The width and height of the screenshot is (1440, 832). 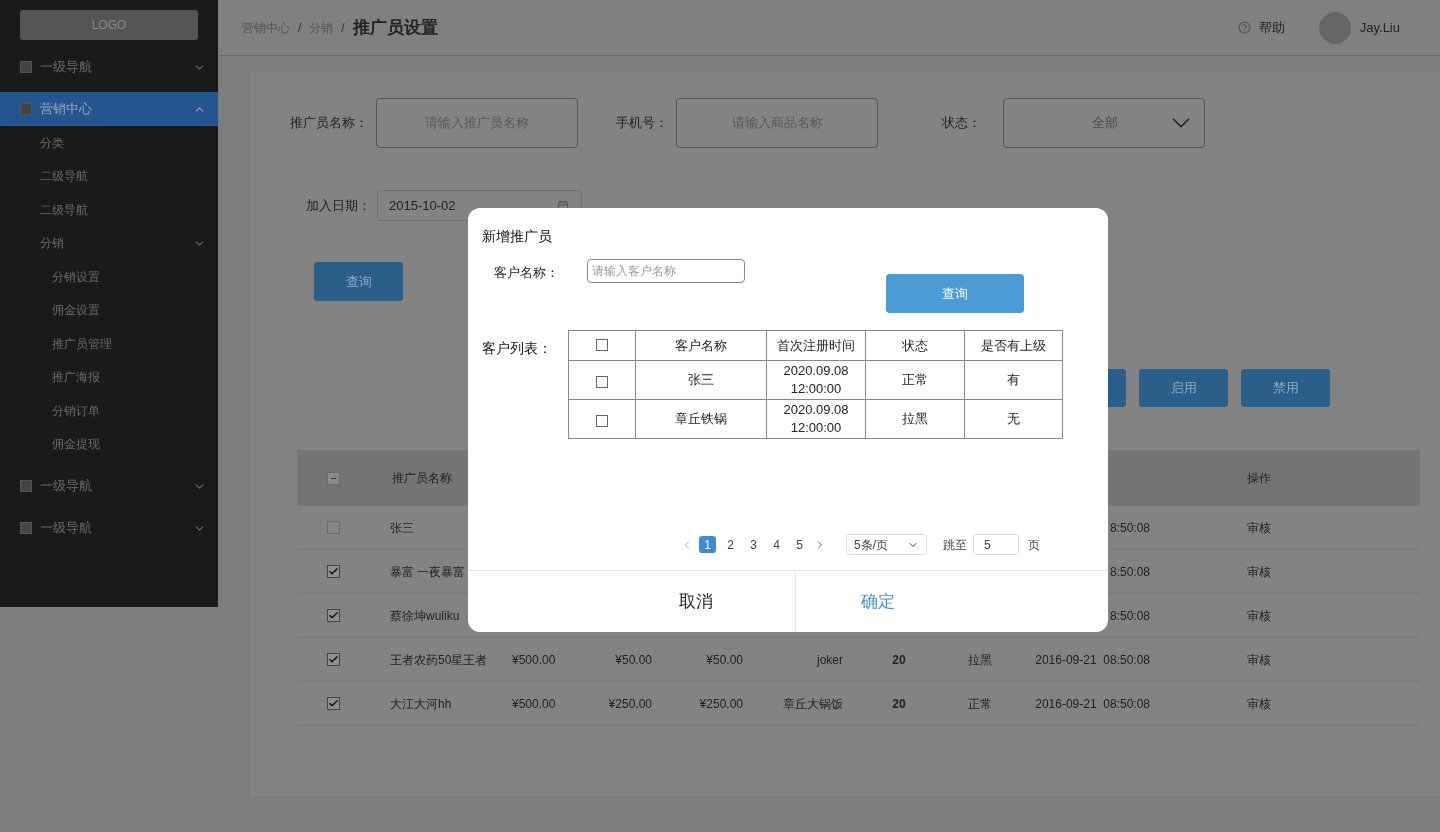 What do you see at coordinates (1013, 419) in the screenshot?
I see `table-cell: 无` at bounding box center [1013, 419].